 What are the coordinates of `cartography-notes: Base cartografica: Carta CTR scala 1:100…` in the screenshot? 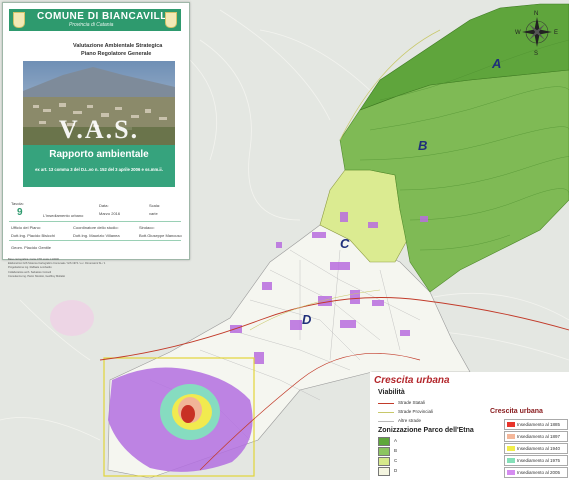 It's located at (93, 268).